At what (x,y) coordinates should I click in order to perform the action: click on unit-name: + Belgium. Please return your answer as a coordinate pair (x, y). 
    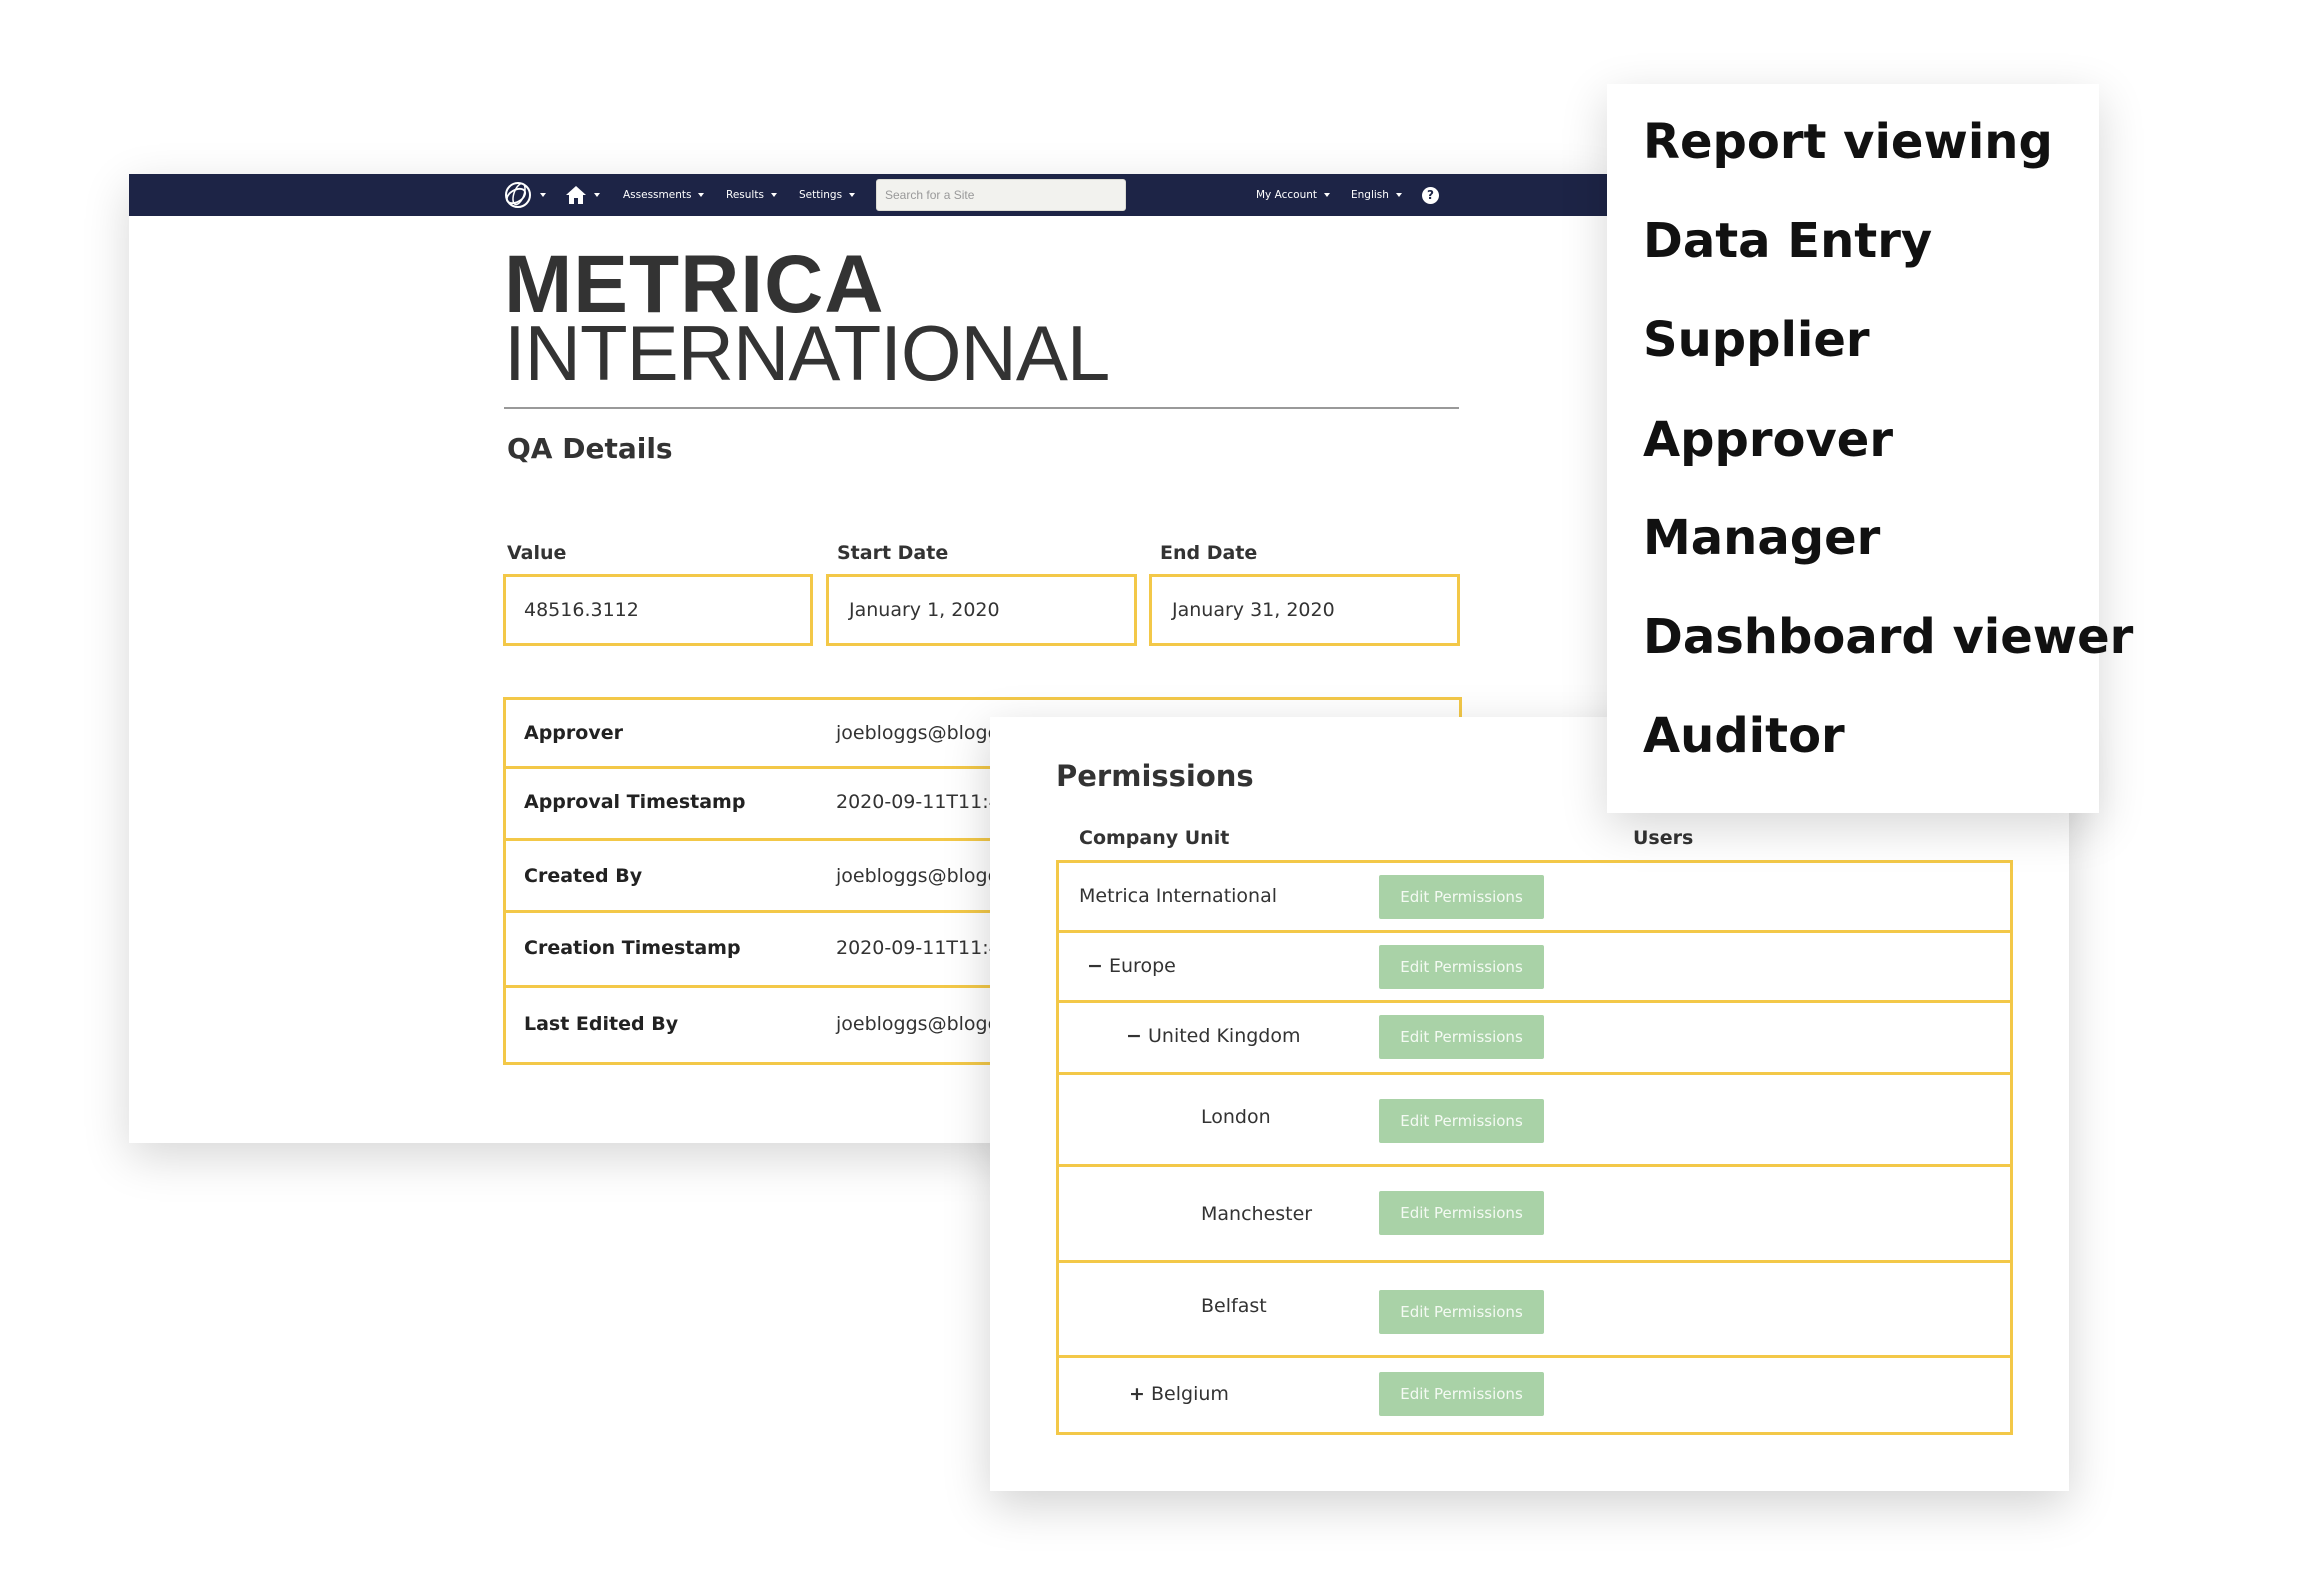
    Looking at the image, I should click on (1179, 1394).